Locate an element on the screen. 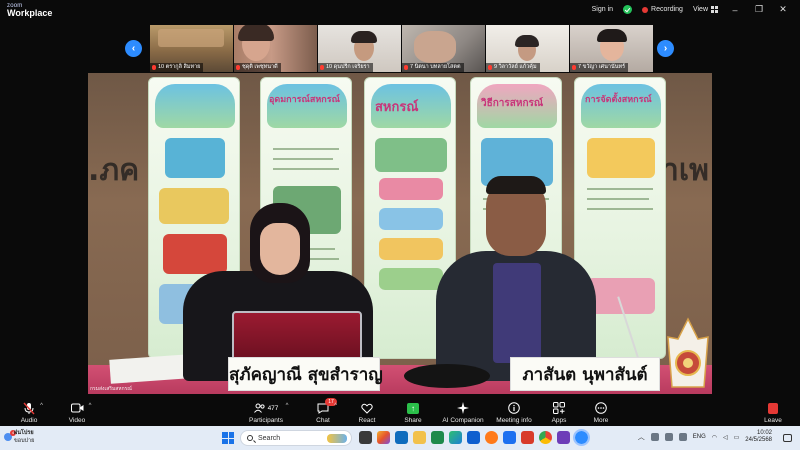 Image resolution: width=800 pixels, height=450 pixels. wall-sign-right: าเพ is located at coordinates (685, 170).